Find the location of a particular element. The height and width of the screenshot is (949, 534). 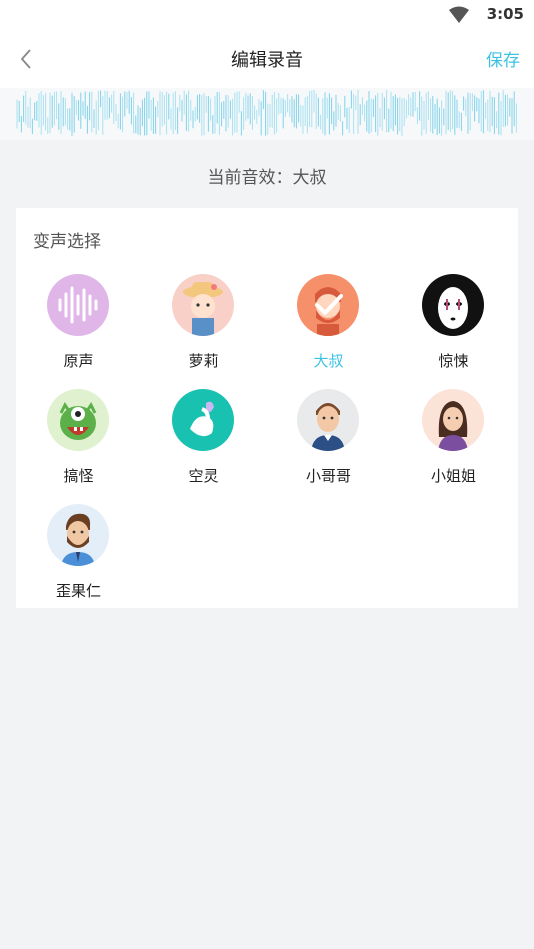

save-button: 保存 is located at coordinates (503, 58).